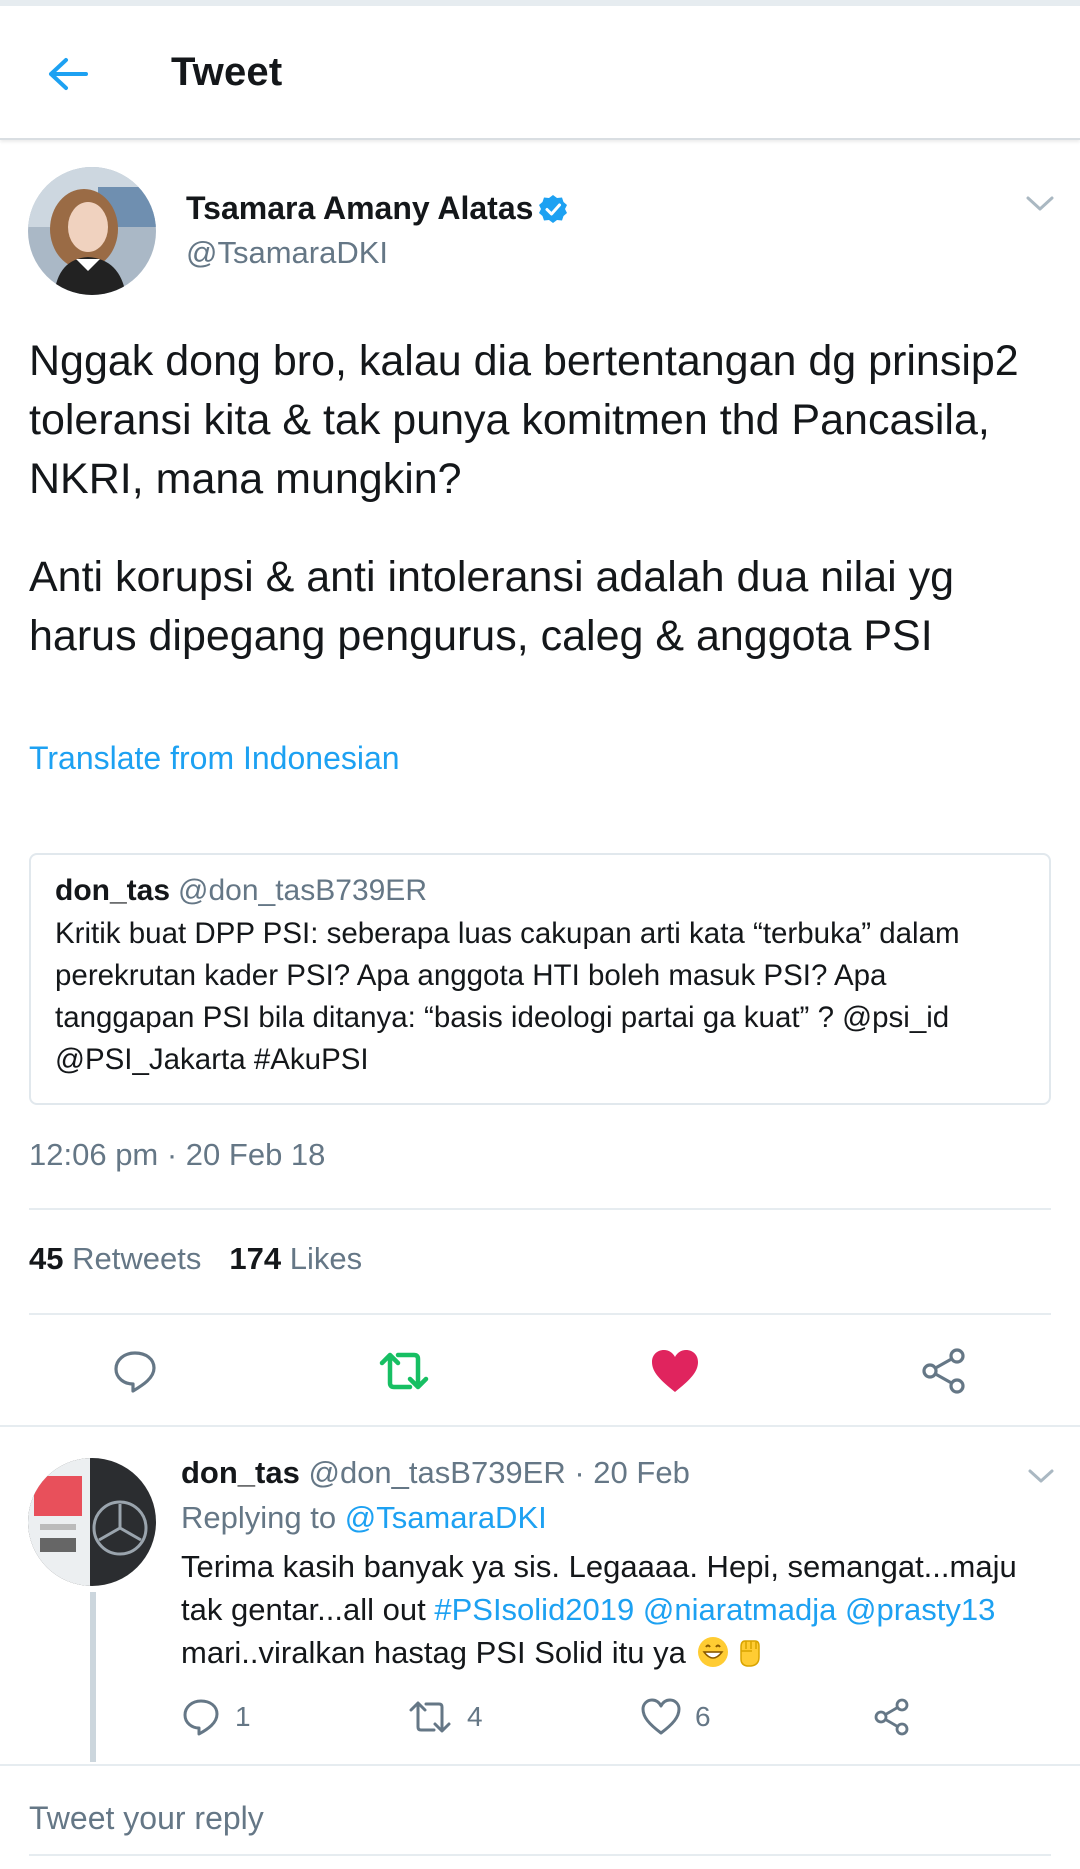 Image resolution: width=1080 pixels, height=1869 pixels. I want to click on author-name: Tsamara Amany Alatas, so click(359, 208).